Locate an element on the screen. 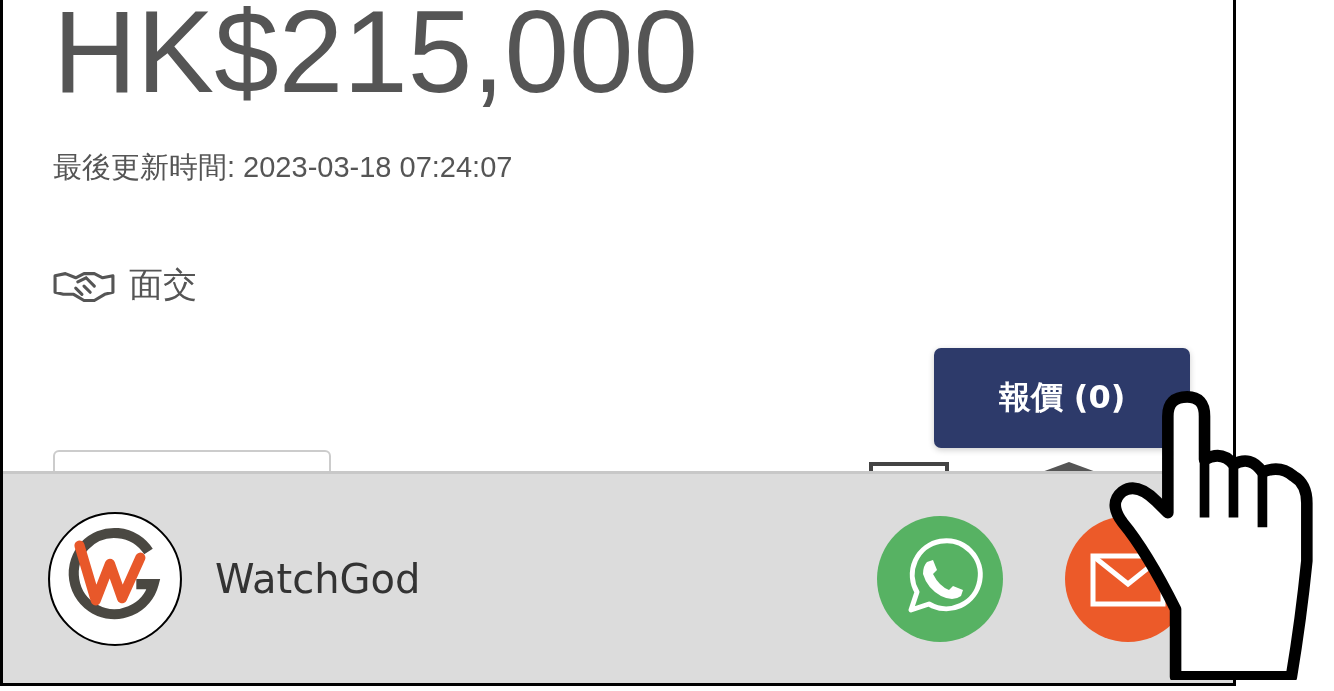 Image resolution: width=1334 pixels, height=691 pixels. seller-name: WatchGod is located at coordinates (318, 578).